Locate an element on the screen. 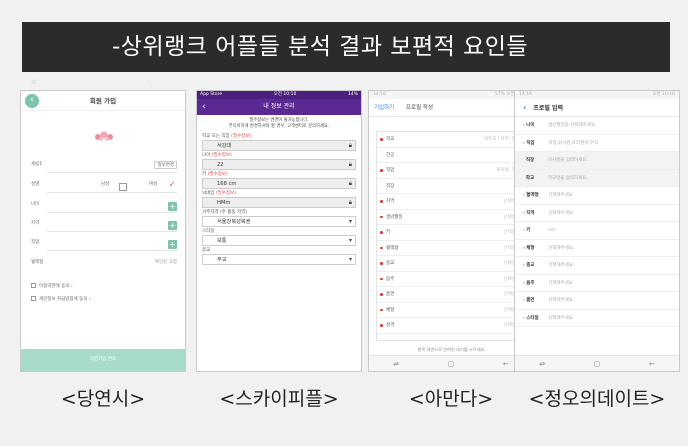 The image size is (688, 446). banner-title: -상위랭크 어플들 분석 결과 보편적 요인들 is located at coordinates (346, 47).